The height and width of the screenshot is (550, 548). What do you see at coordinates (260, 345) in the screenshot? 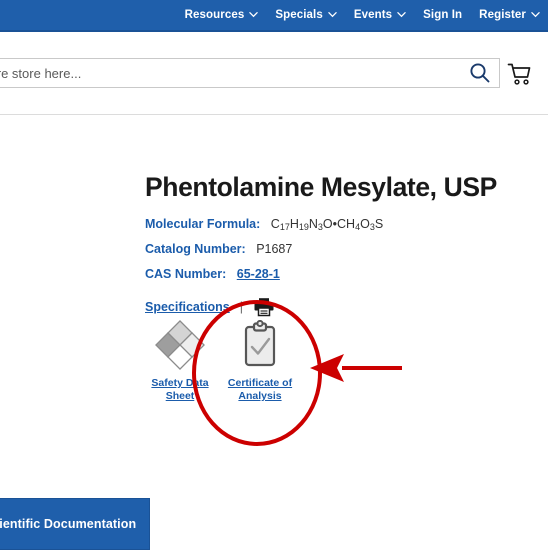
I see `clipboard-check-icon` at bounding box center [260, 345].